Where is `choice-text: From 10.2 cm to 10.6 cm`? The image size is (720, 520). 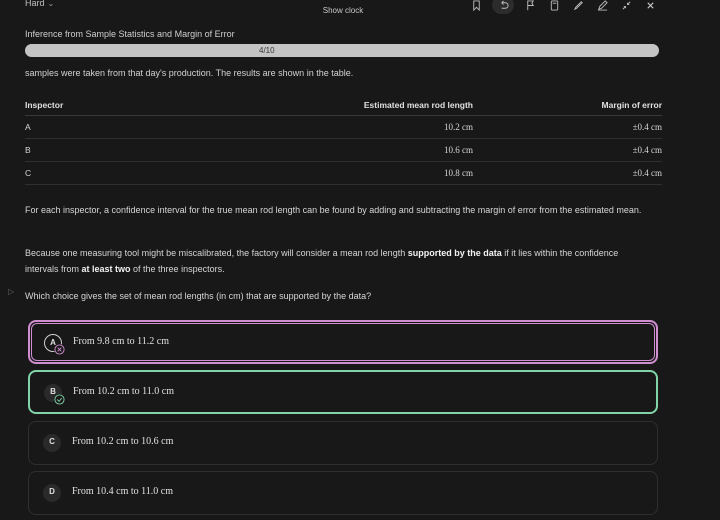
choice-text: From 10.2 cm to 10.6 cm is located at coordinates (123, 441).